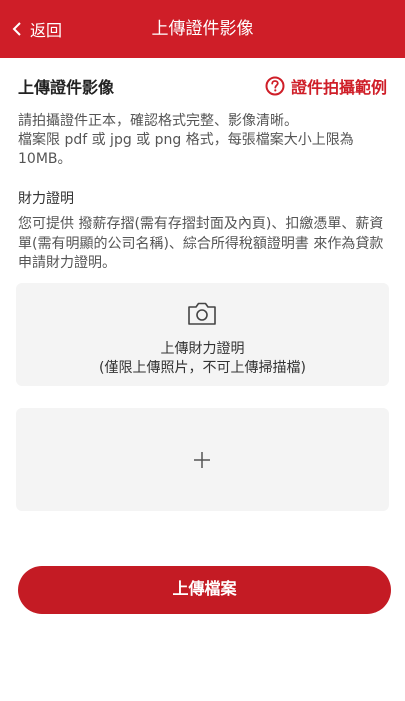  I want to click on upload-financial-proof-note: (僅限上傳照片，不可上傳掃描檔), so click(202, 368).